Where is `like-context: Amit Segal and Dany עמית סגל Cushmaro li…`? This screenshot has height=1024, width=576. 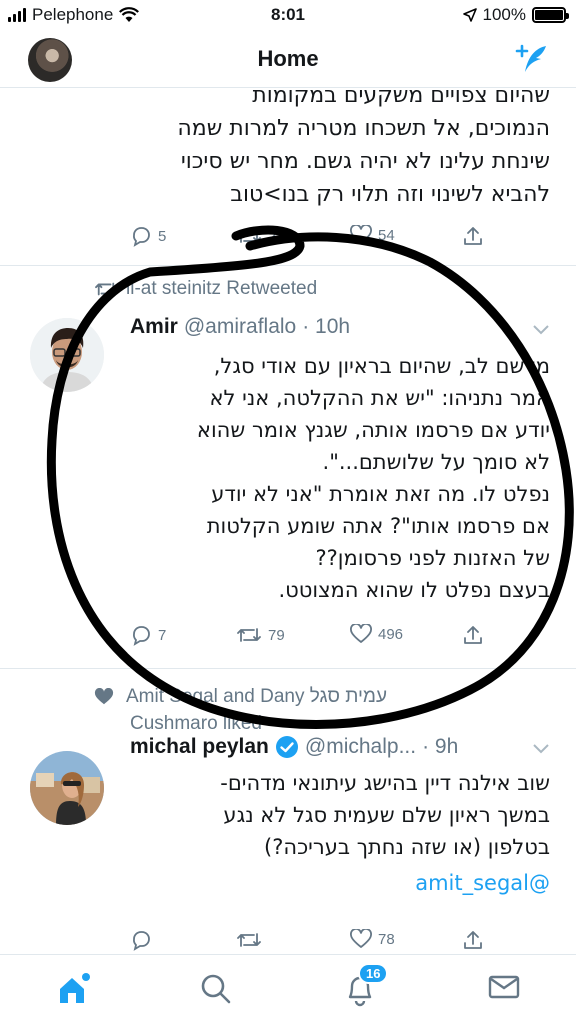 like-context: Amit Segal and Dany עמית סגל Cushmaro li… is located at coordinates (240, 710).